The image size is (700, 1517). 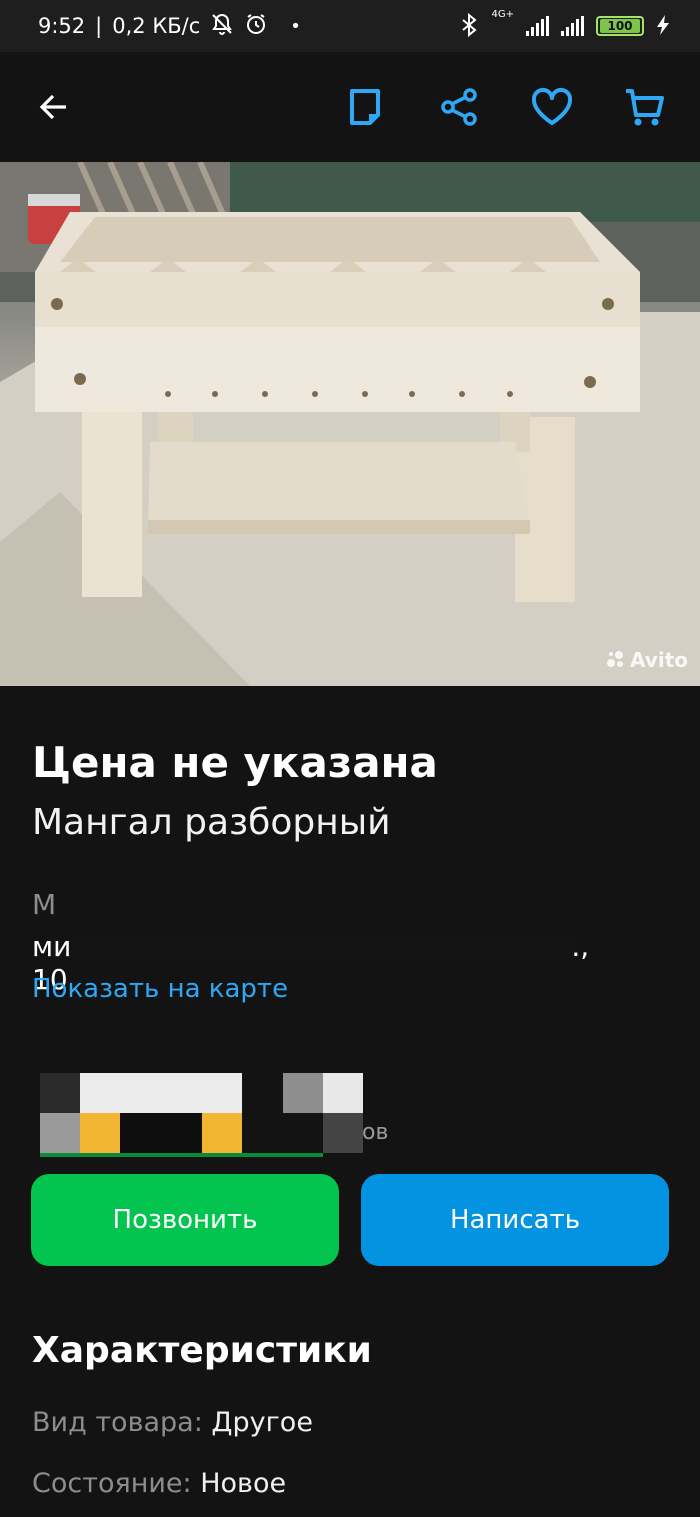 I want to click on seller-reviews-tail: ов, so click(x=375, y=1132).